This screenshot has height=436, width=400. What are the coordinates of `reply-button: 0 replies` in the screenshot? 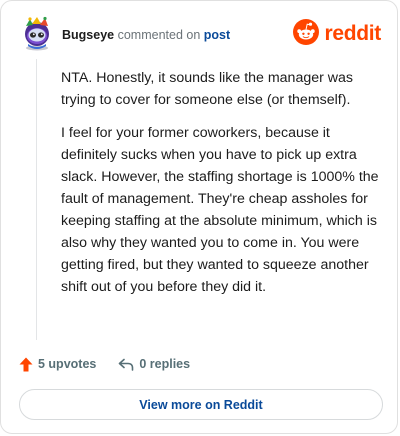 It's located at (154, 364).